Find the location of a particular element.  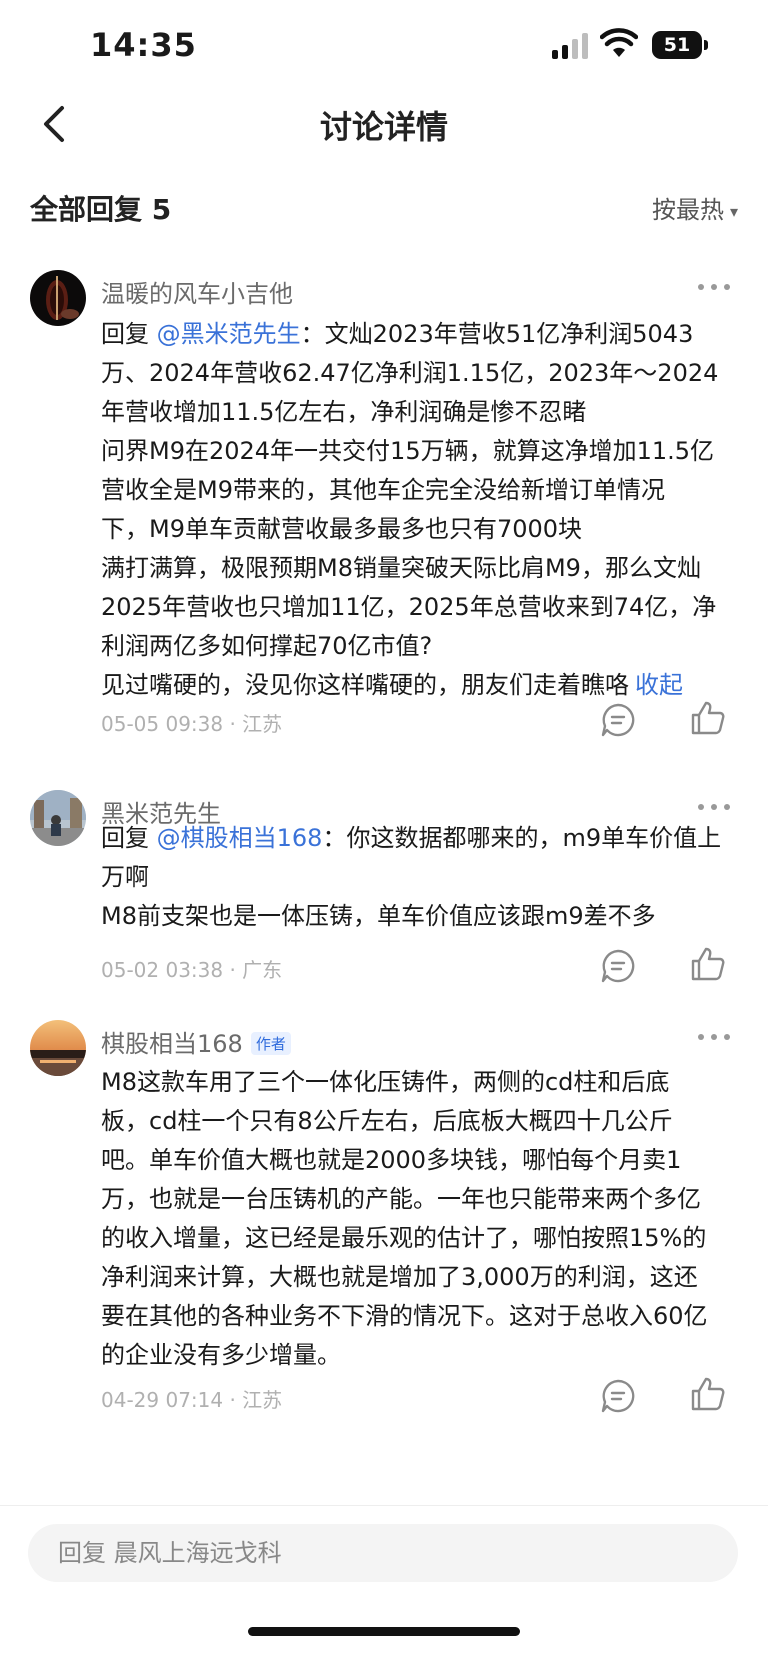

comment-line: 问界M9在2024年一共交付15万辆，就算这净增加11.5亿 is located at coordinates (408, 451).